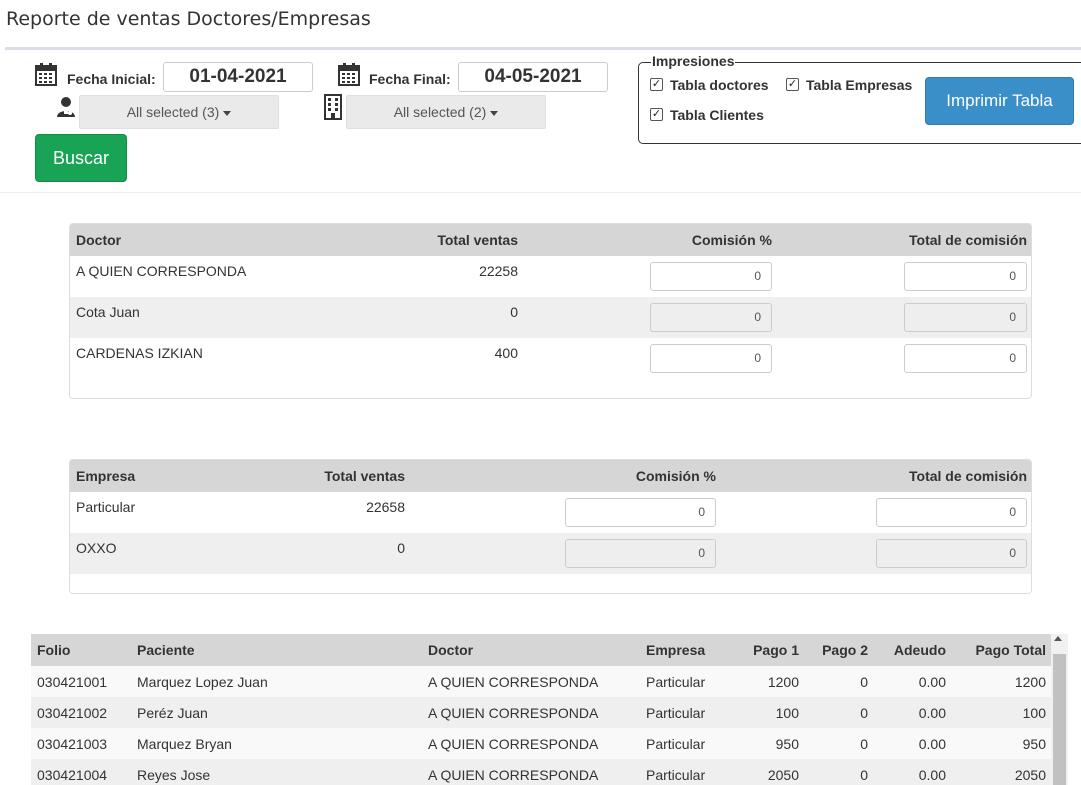 The height and width of the screenshot is (785, 1081). Describe the element at coordinates (693, 61) in the screenshot. I see `impresiones-legend: Impresiones` at that location.